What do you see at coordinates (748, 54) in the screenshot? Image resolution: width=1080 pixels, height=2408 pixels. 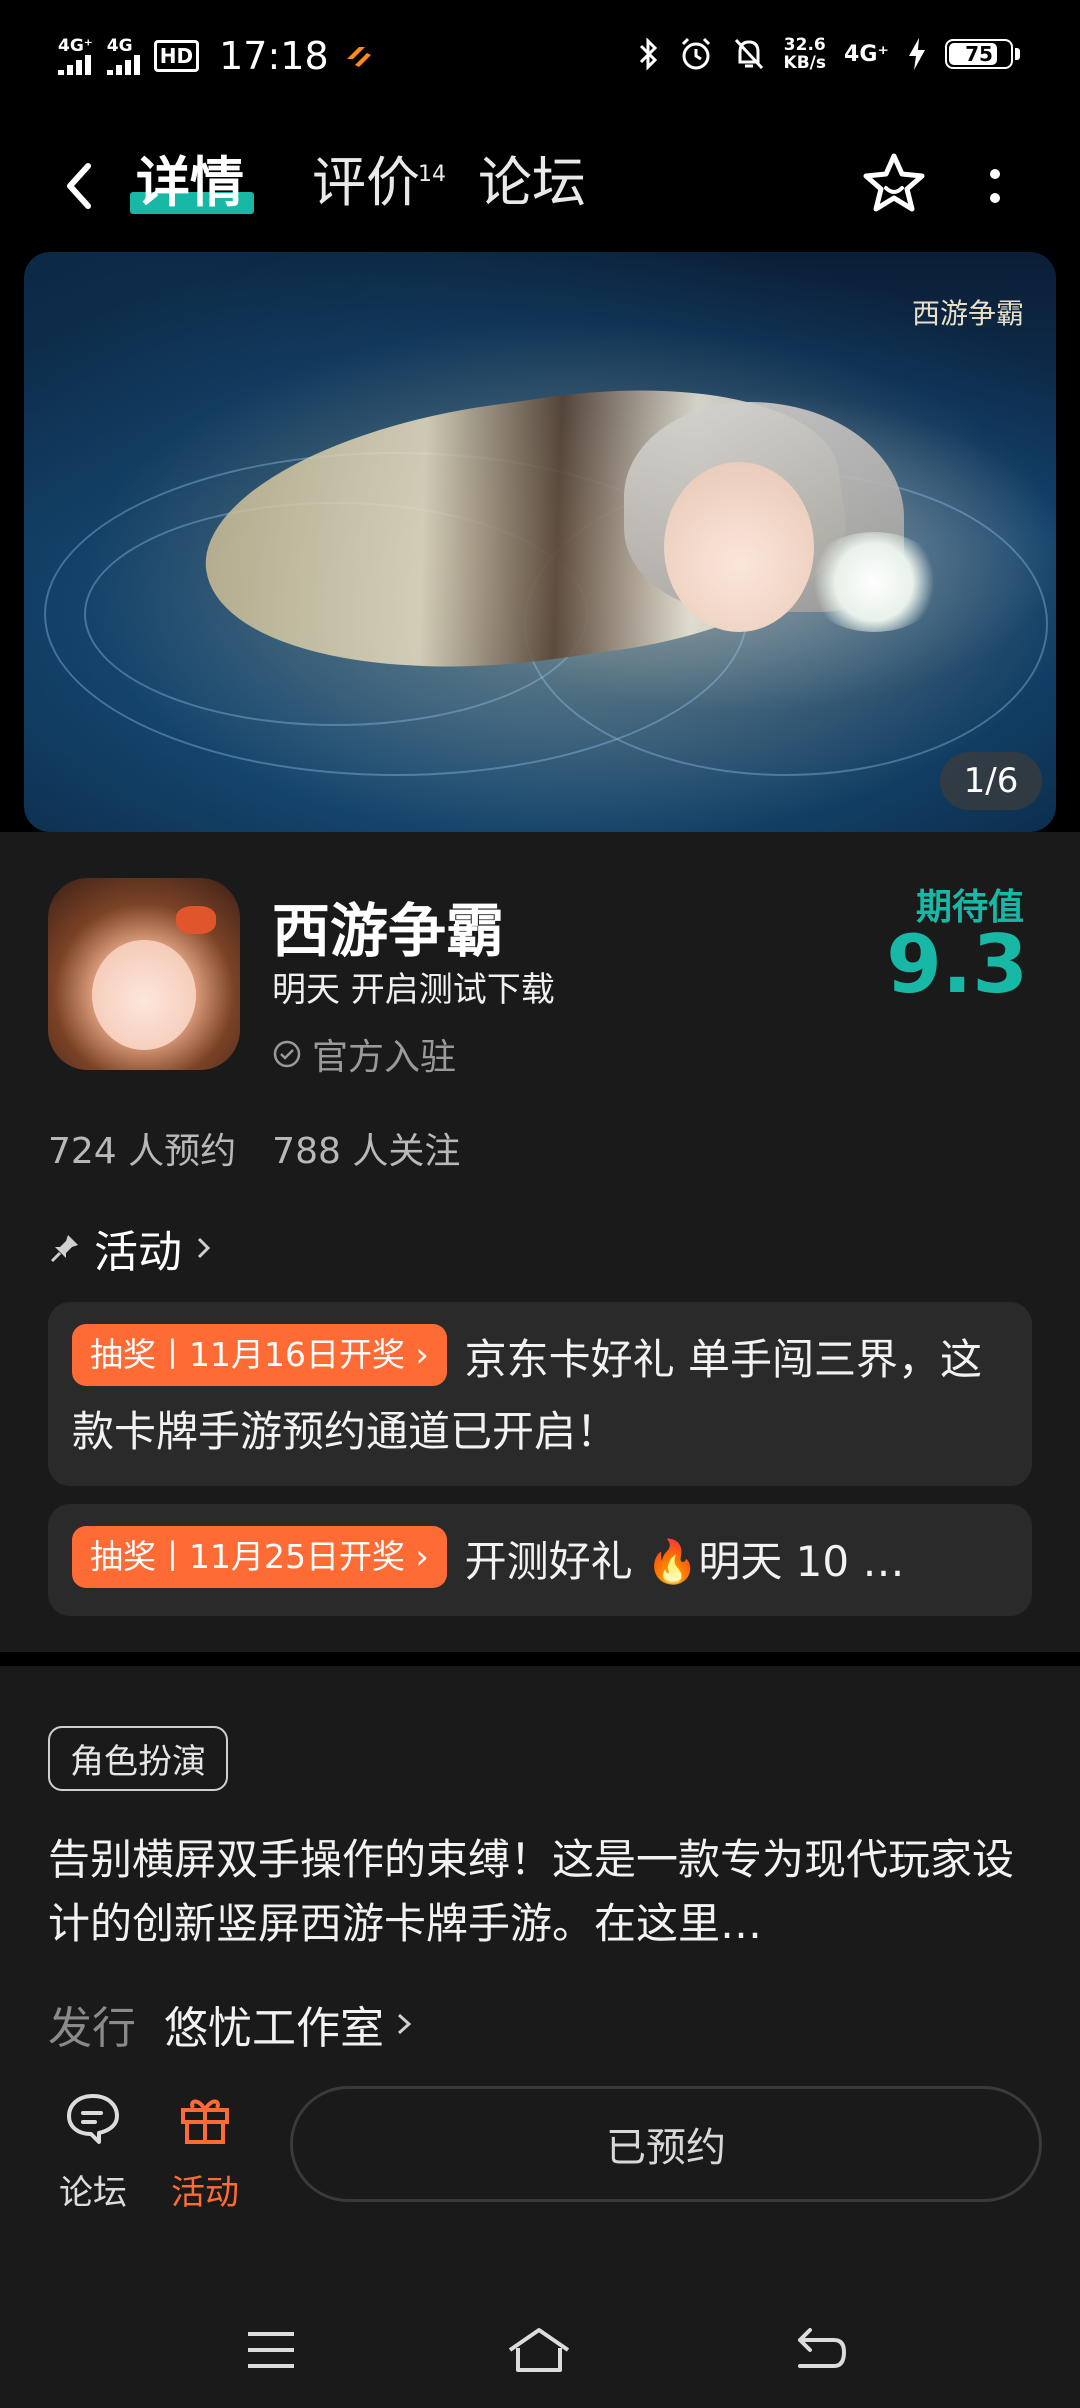 I see `mute-icon` at bounding box center [748, 54].